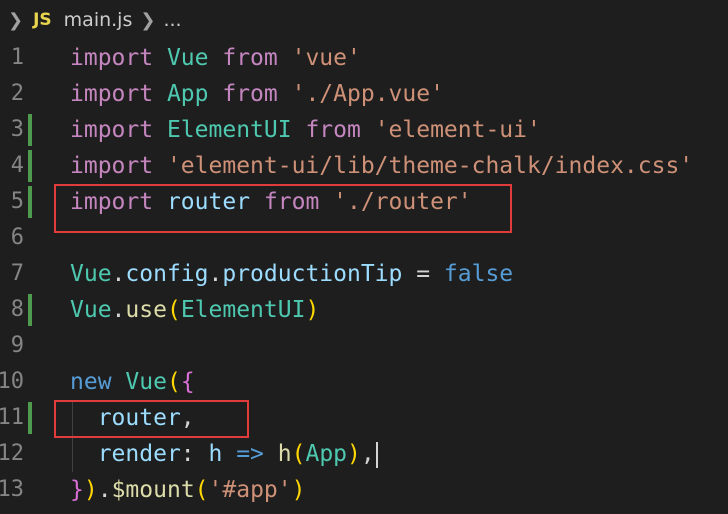  Describe the element at coordinates (17, 237) in the screenshot. I see `line-number: 6` at that location.